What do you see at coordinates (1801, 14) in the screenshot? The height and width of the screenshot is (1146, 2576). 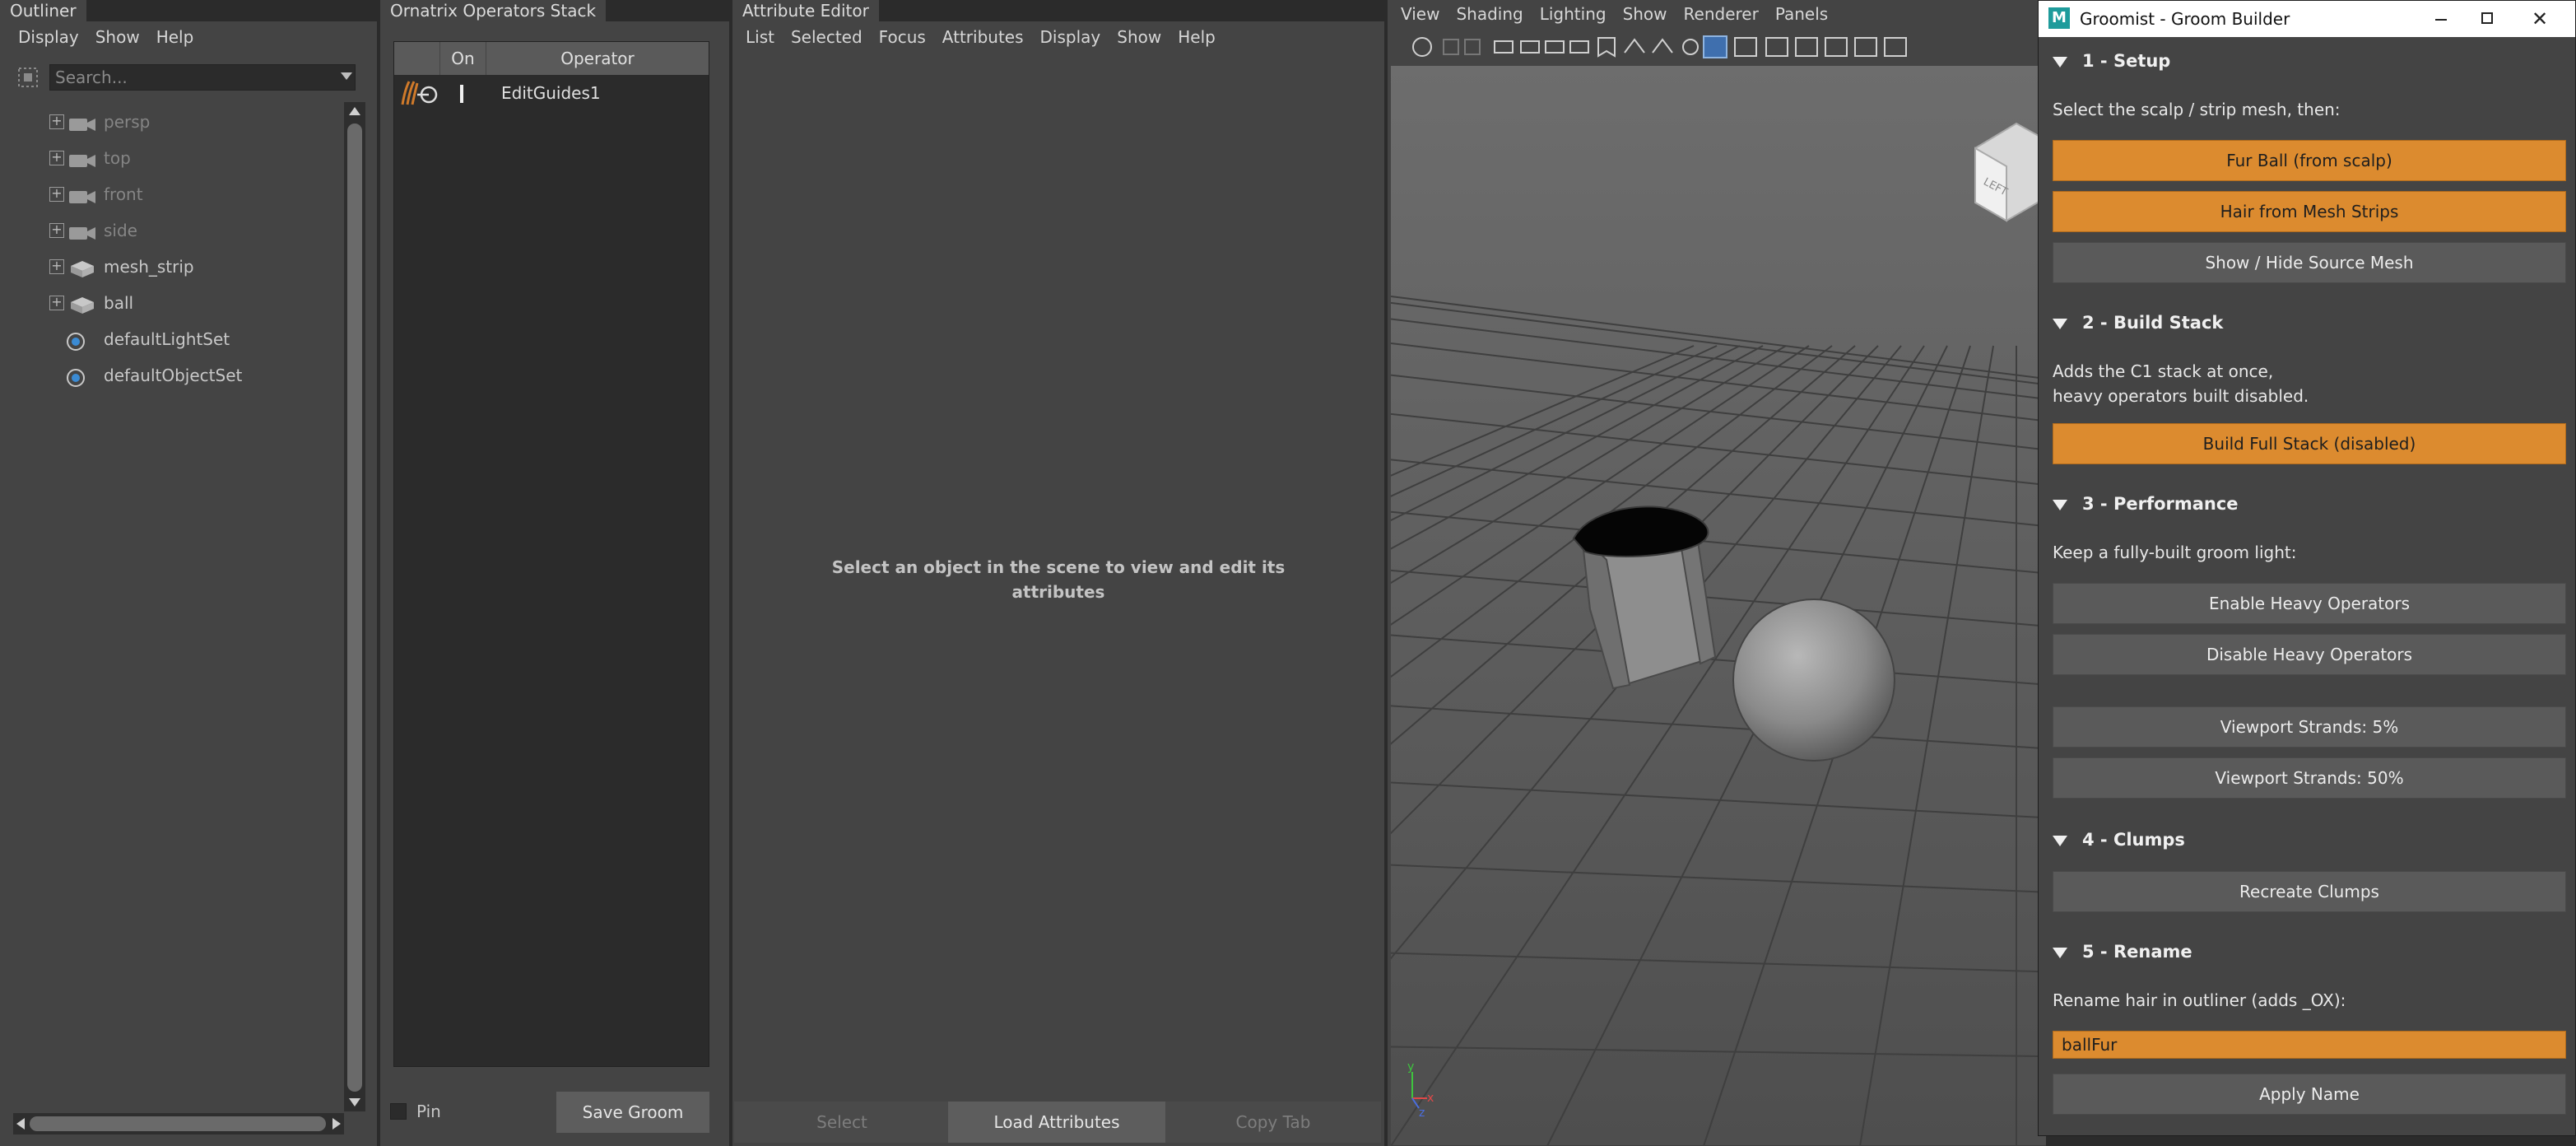 I see `vp-menu-panels: Panels` at bounding box center [1801, 14].